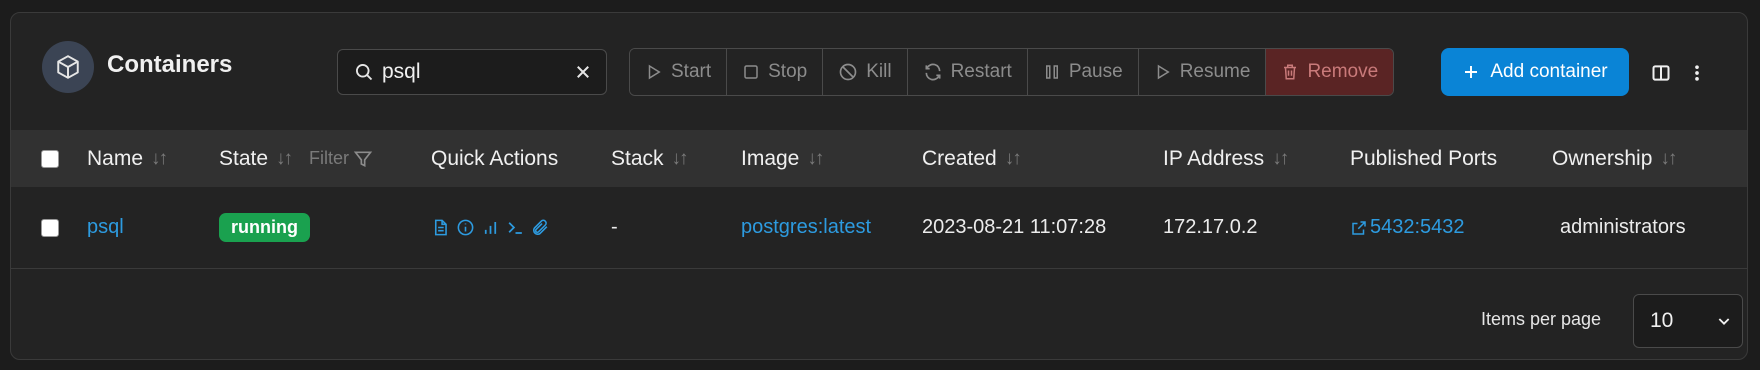  What do you see at coordinates (1210, 227) in the screenshot?
I see `ip-cell: 172.17.0.2` at bounding box center [1210, 227].